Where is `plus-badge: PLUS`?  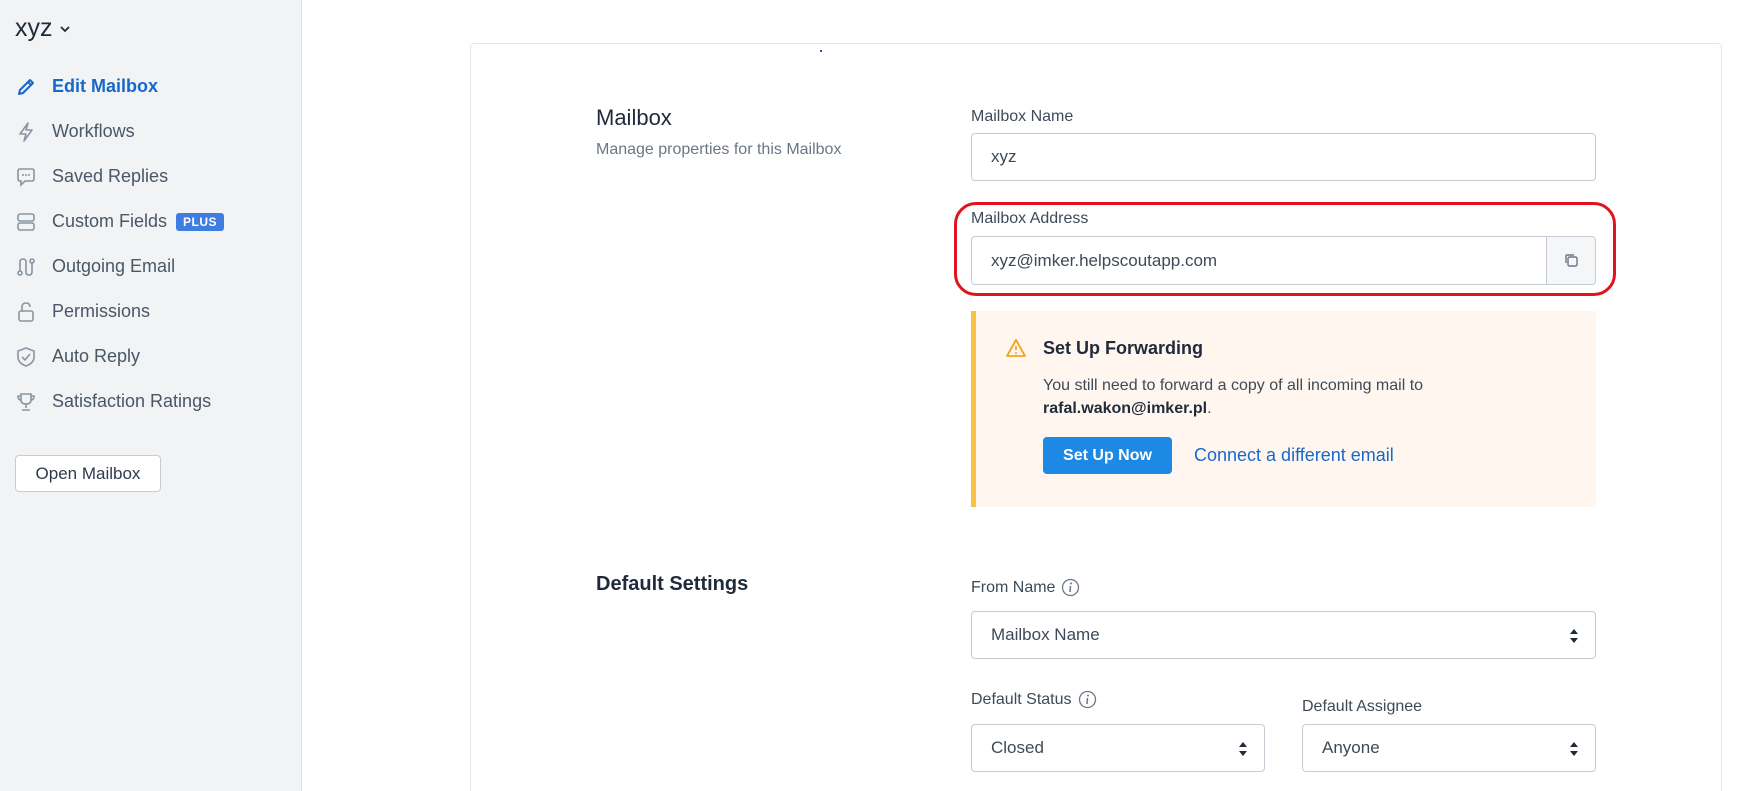 plus-badge: PLUS is located at coordinates (200, 221).